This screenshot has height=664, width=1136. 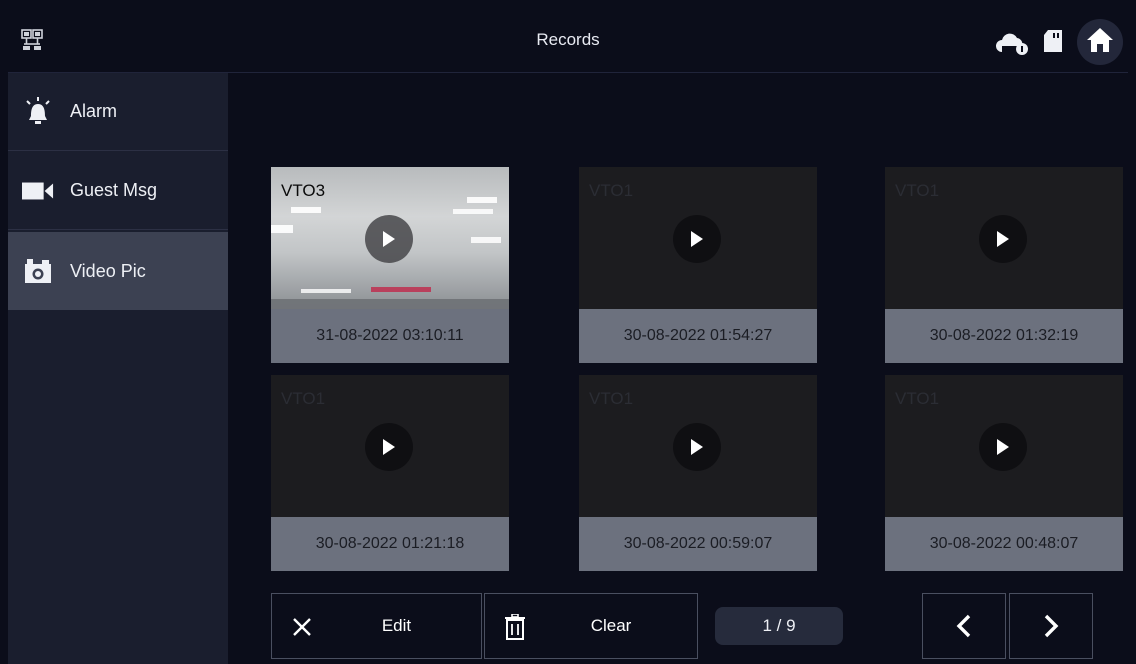 I want to click on clear-button: Clear, so click(x=591, y=626).